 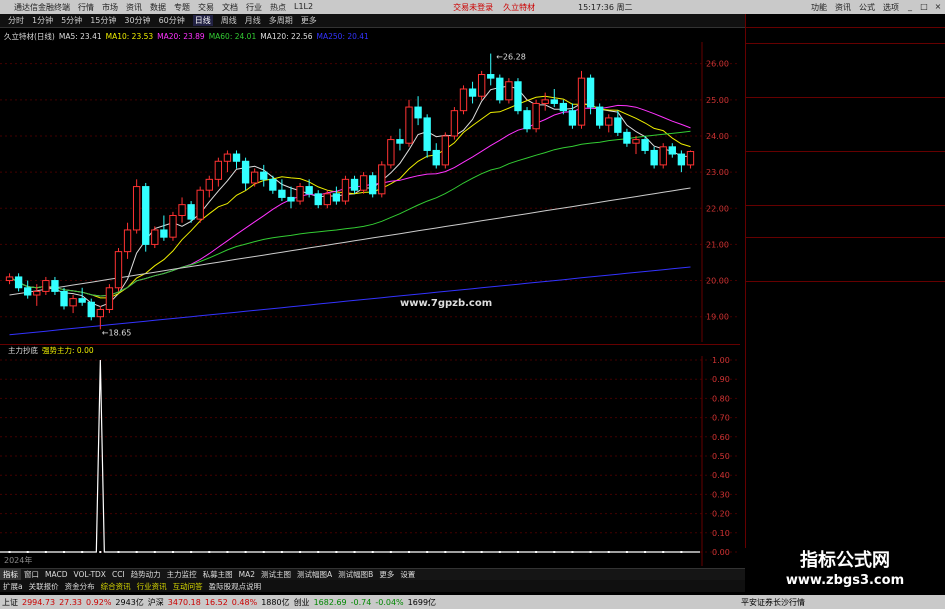 What do you see at coordinates (721, 437) in the screenshot?
I see `ind-tick-label: 0.60` at bounding box center [721, 437].